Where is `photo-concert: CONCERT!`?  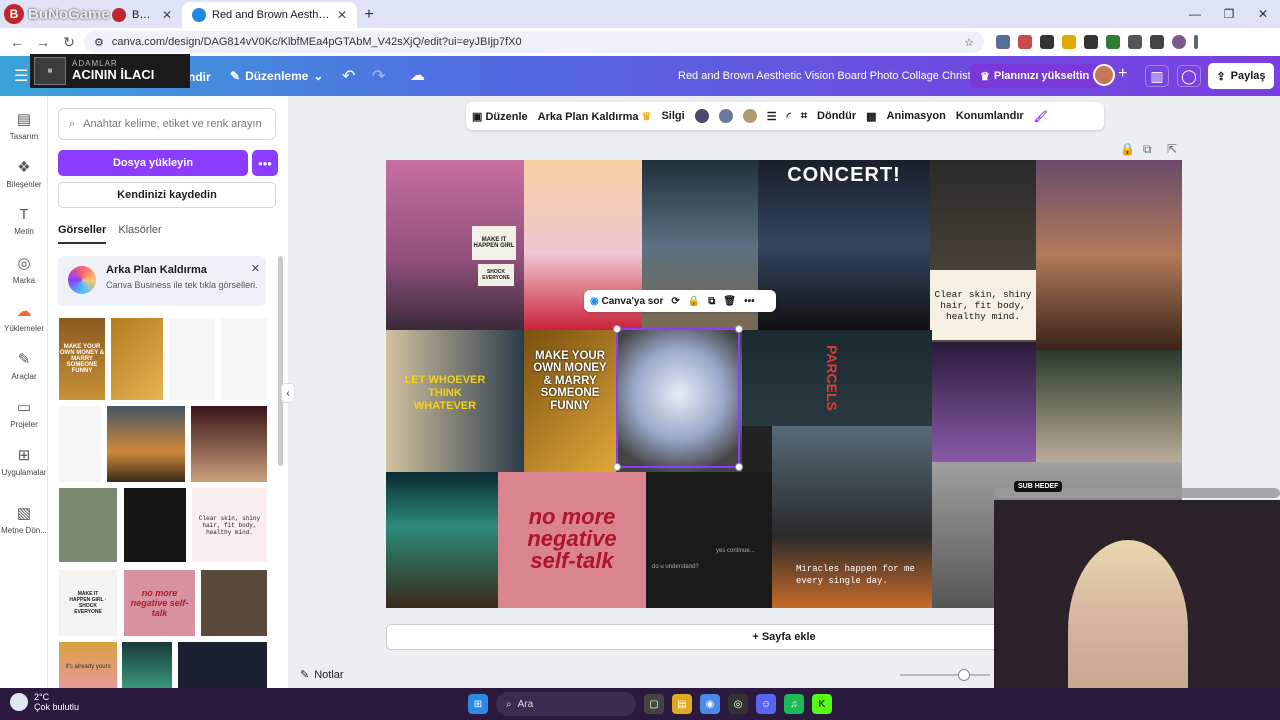 photo-concert: CONCERT! is located at coordinates (844, 245).